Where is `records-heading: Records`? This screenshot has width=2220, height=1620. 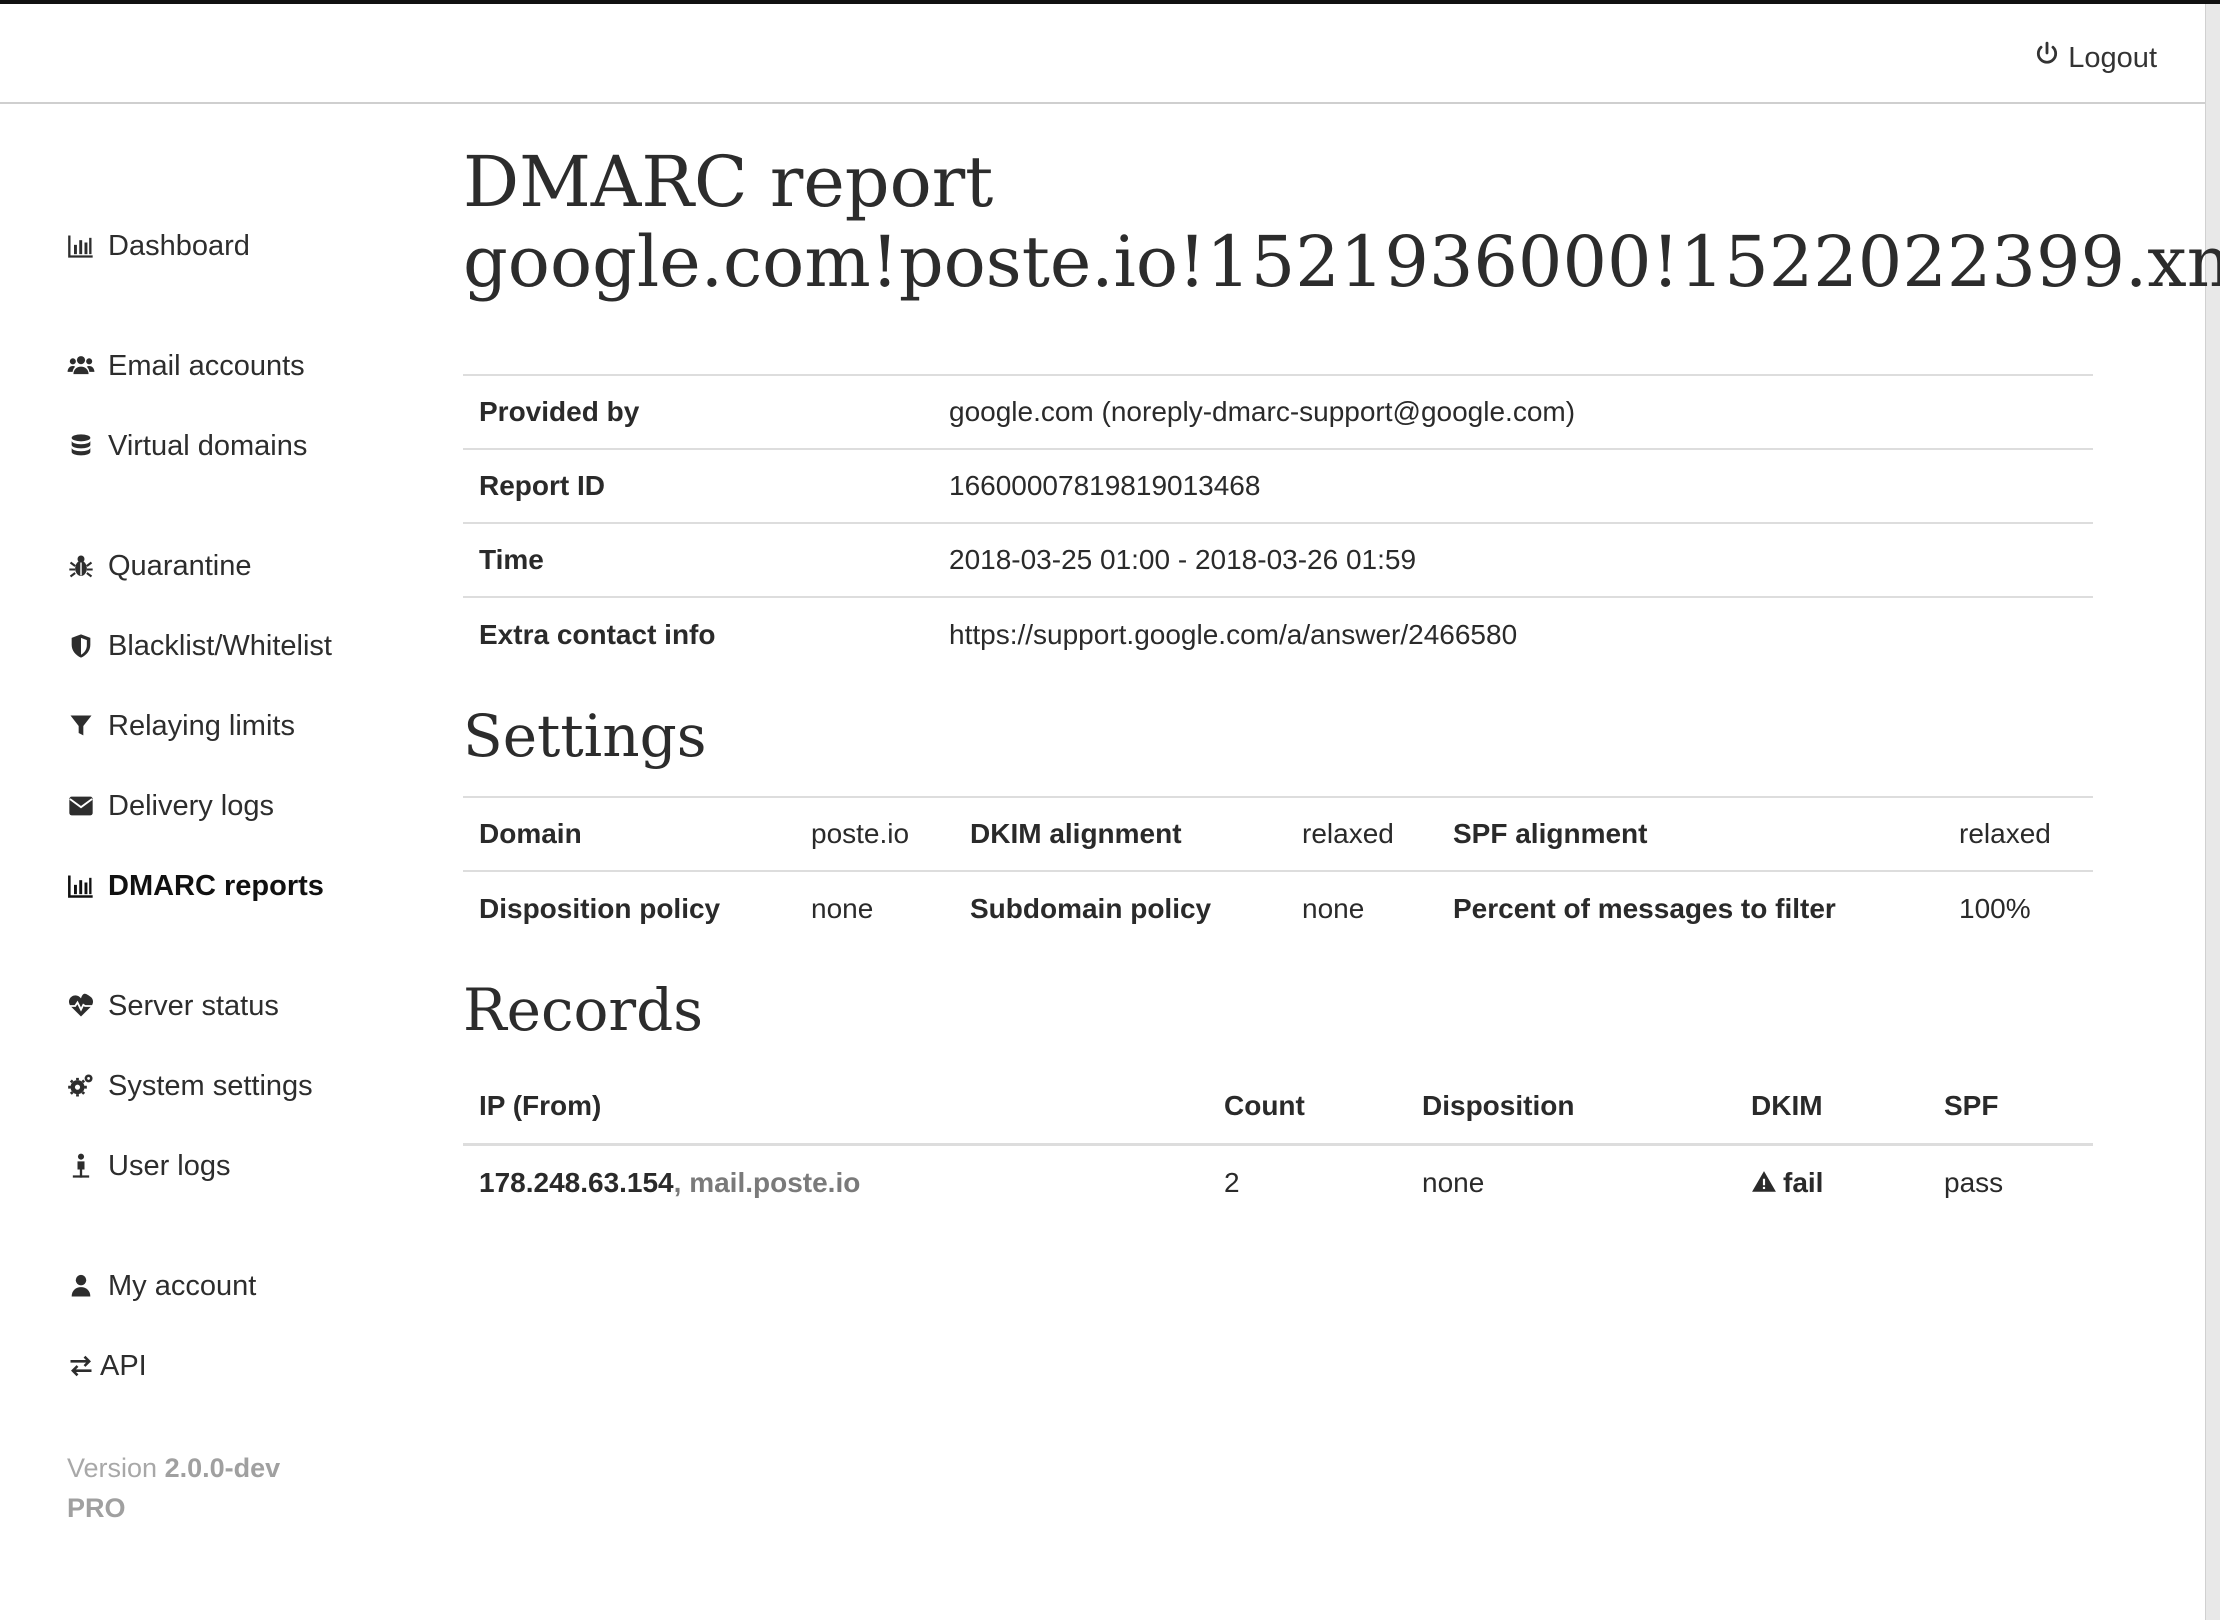 records-heading: Records is located at coordinates (583, 1010).